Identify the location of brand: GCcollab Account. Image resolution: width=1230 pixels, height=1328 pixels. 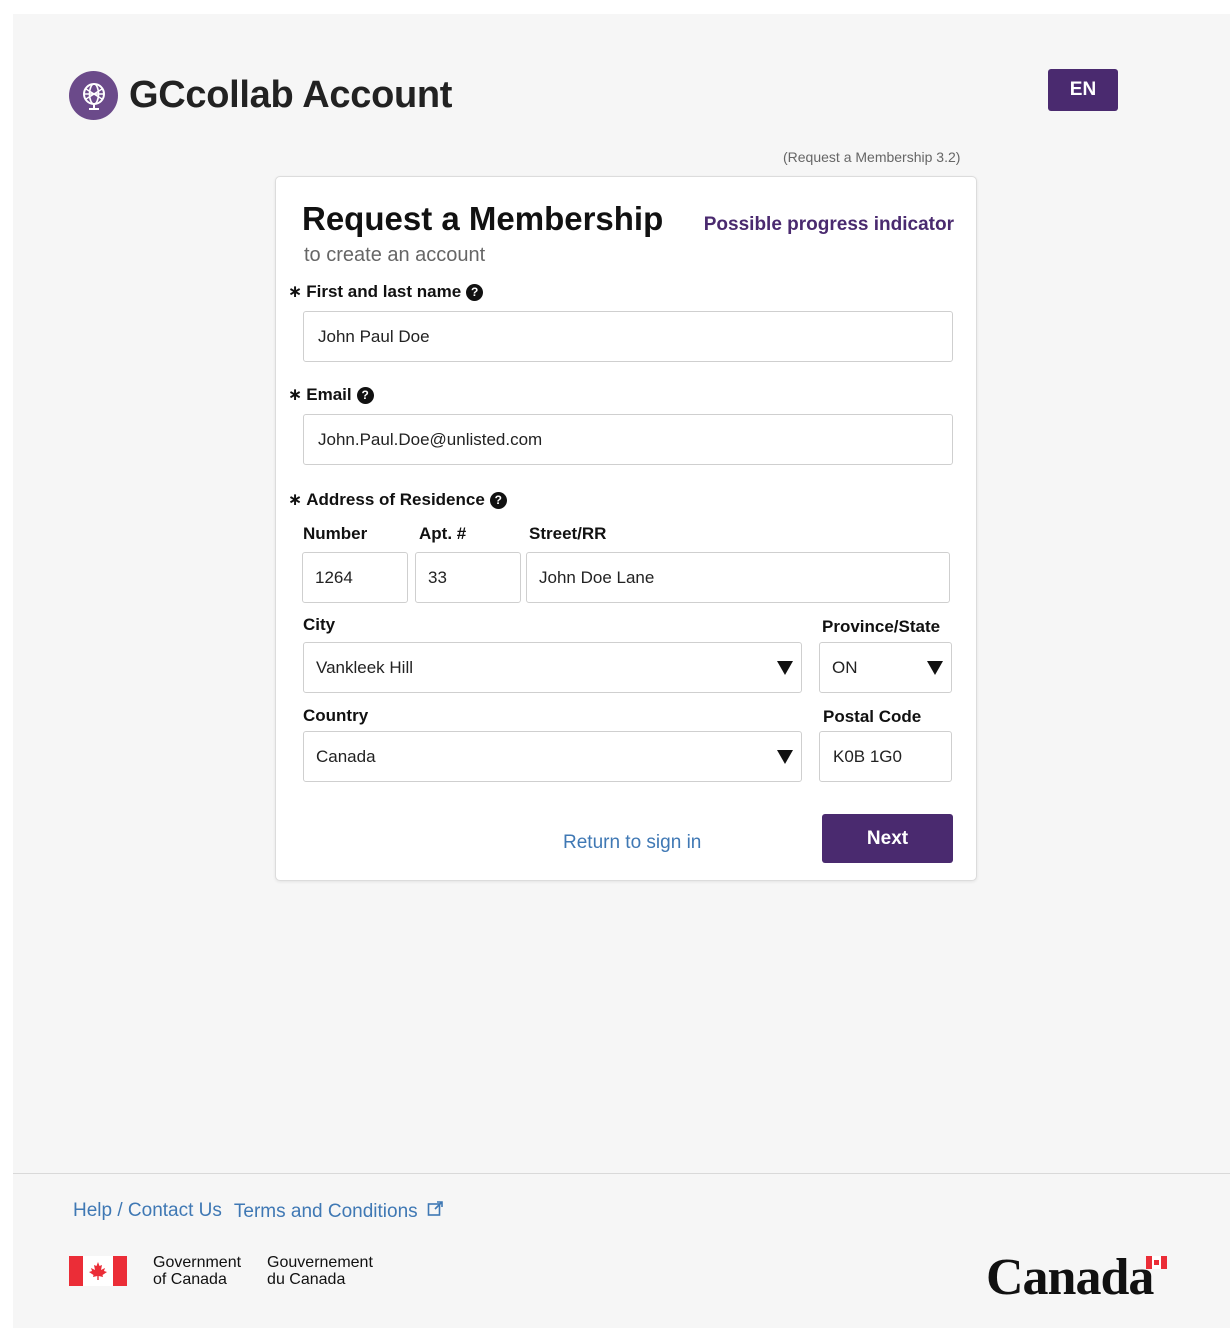
(260, 95).